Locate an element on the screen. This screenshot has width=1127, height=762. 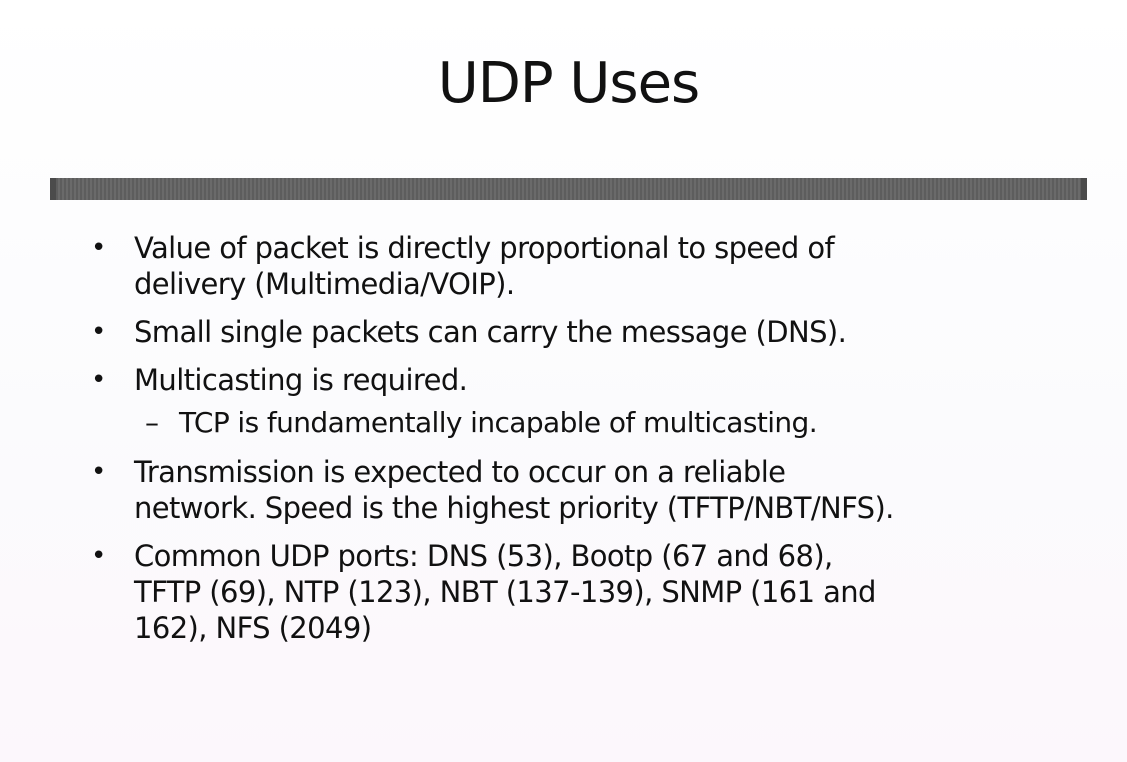
bullet-text: 162), NFS (2049) is located at coordinates (253, 628).